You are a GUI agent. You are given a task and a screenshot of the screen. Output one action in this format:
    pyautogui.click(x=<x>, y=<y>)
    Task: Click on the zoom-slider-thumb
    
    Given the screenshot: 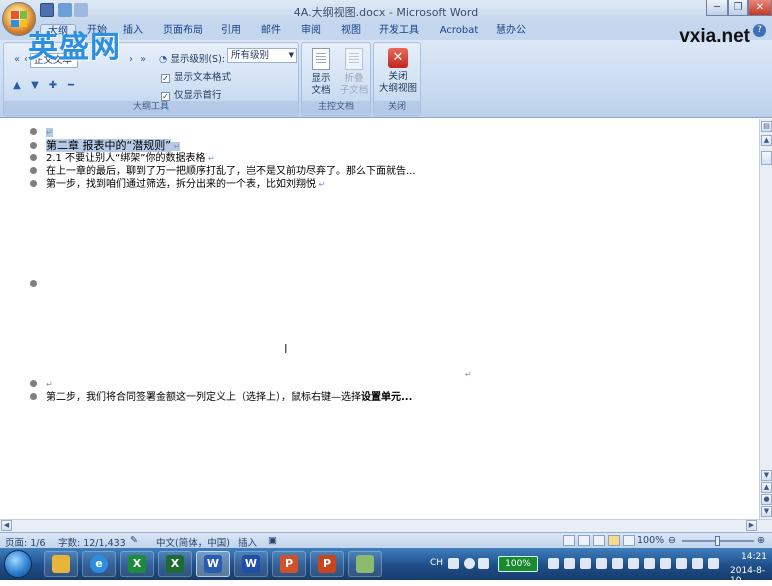 What is the action you would take?
    pyautogui.click(x=717, y=541)
    